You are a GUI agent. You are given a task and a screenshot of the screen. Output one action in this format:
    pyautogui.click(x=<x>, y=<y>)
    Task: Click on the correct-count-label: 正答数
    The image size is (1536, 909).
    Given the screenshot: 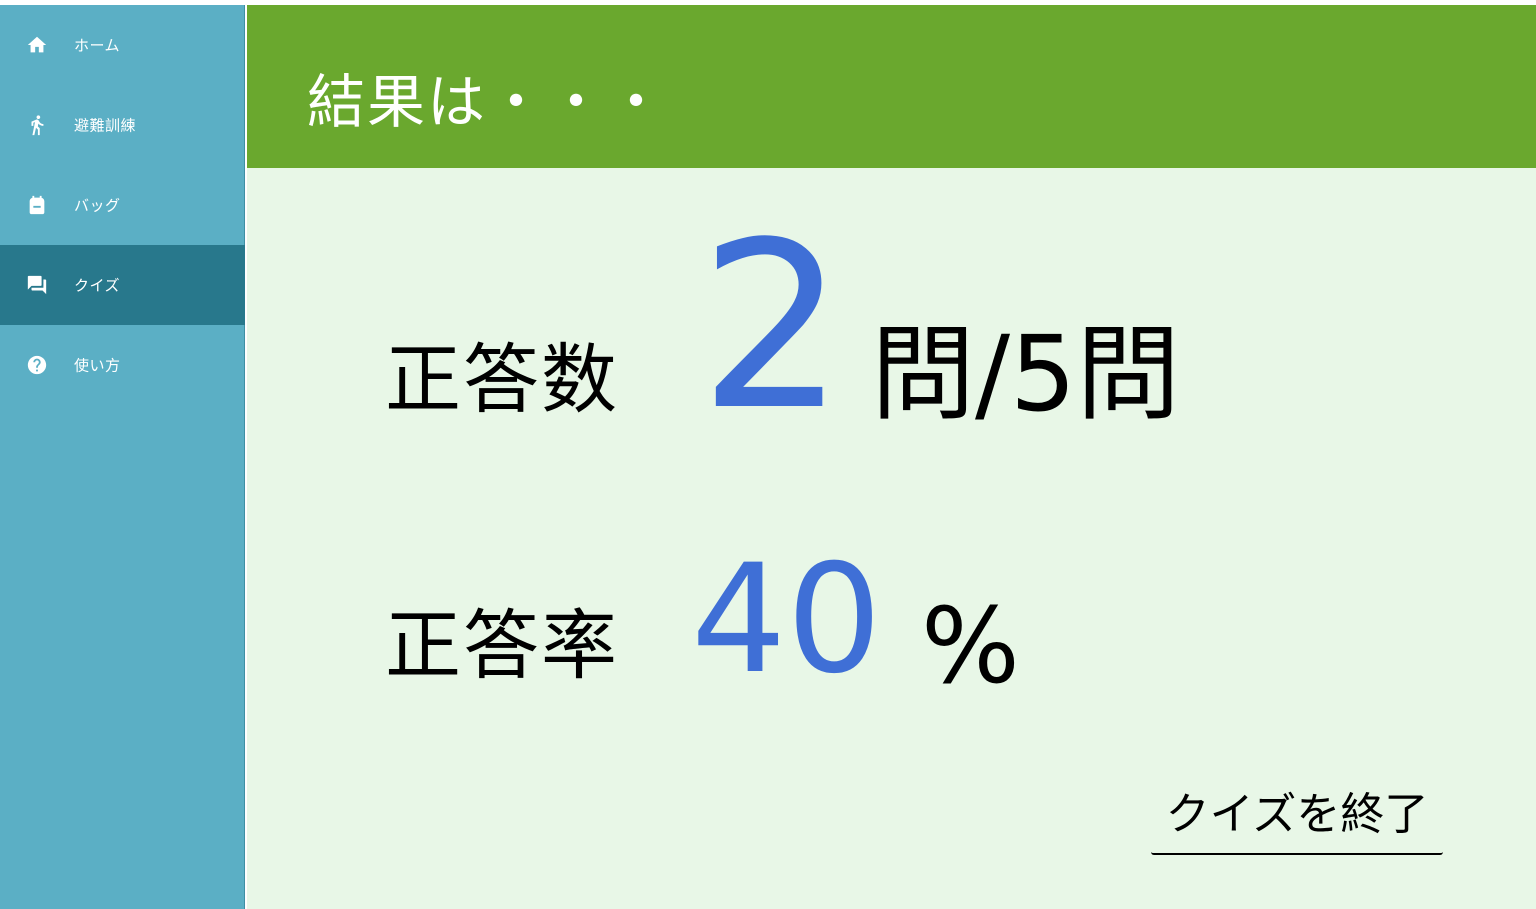 What is the action you would take?
    pyautogui.click(x=502, y=379)
    